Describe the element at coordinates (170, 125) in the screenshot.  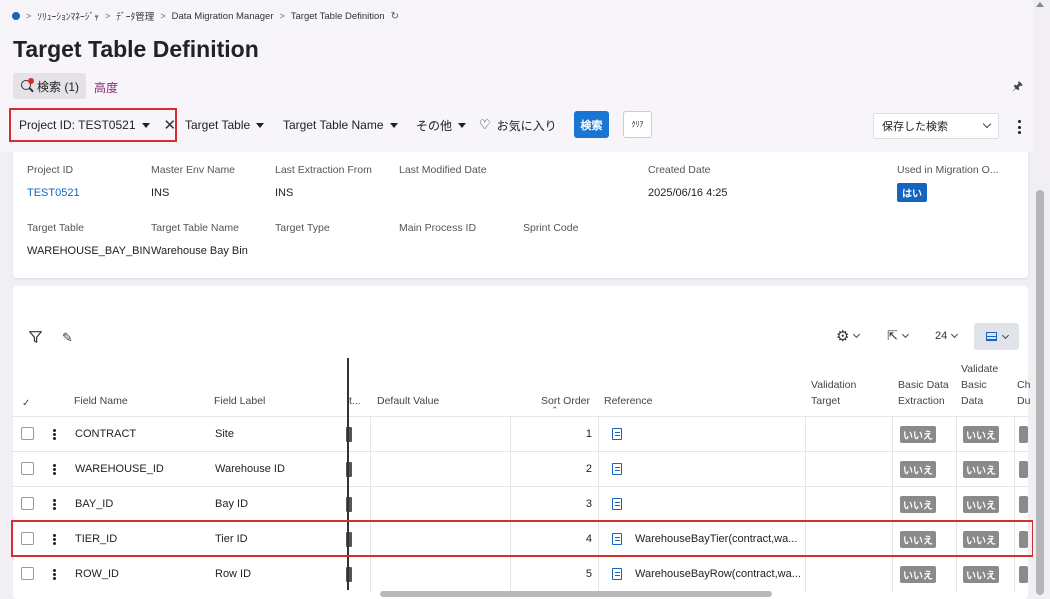
I see `close-icon: ✕` at that location.